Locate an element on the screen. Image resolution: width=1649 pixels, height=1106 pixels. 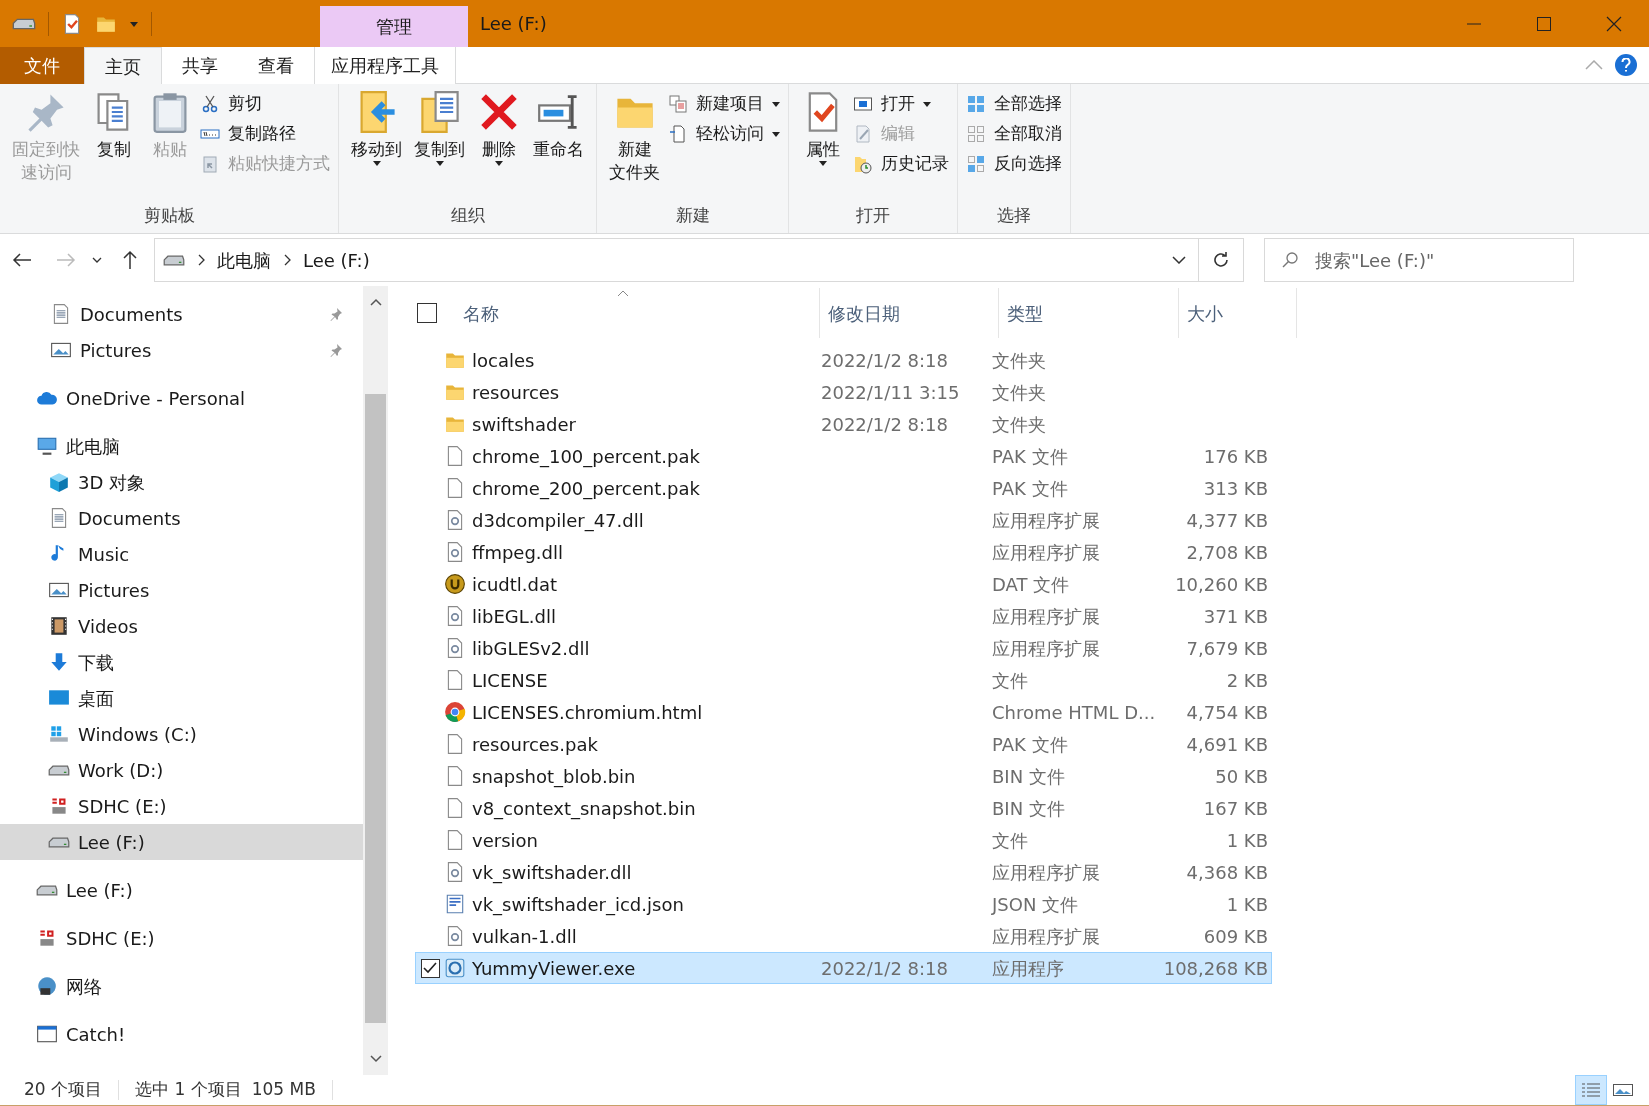
file-row: LICENSES.chromium.html Chrome HTML D... 4,754 KB is located at coordinates (843, 712).